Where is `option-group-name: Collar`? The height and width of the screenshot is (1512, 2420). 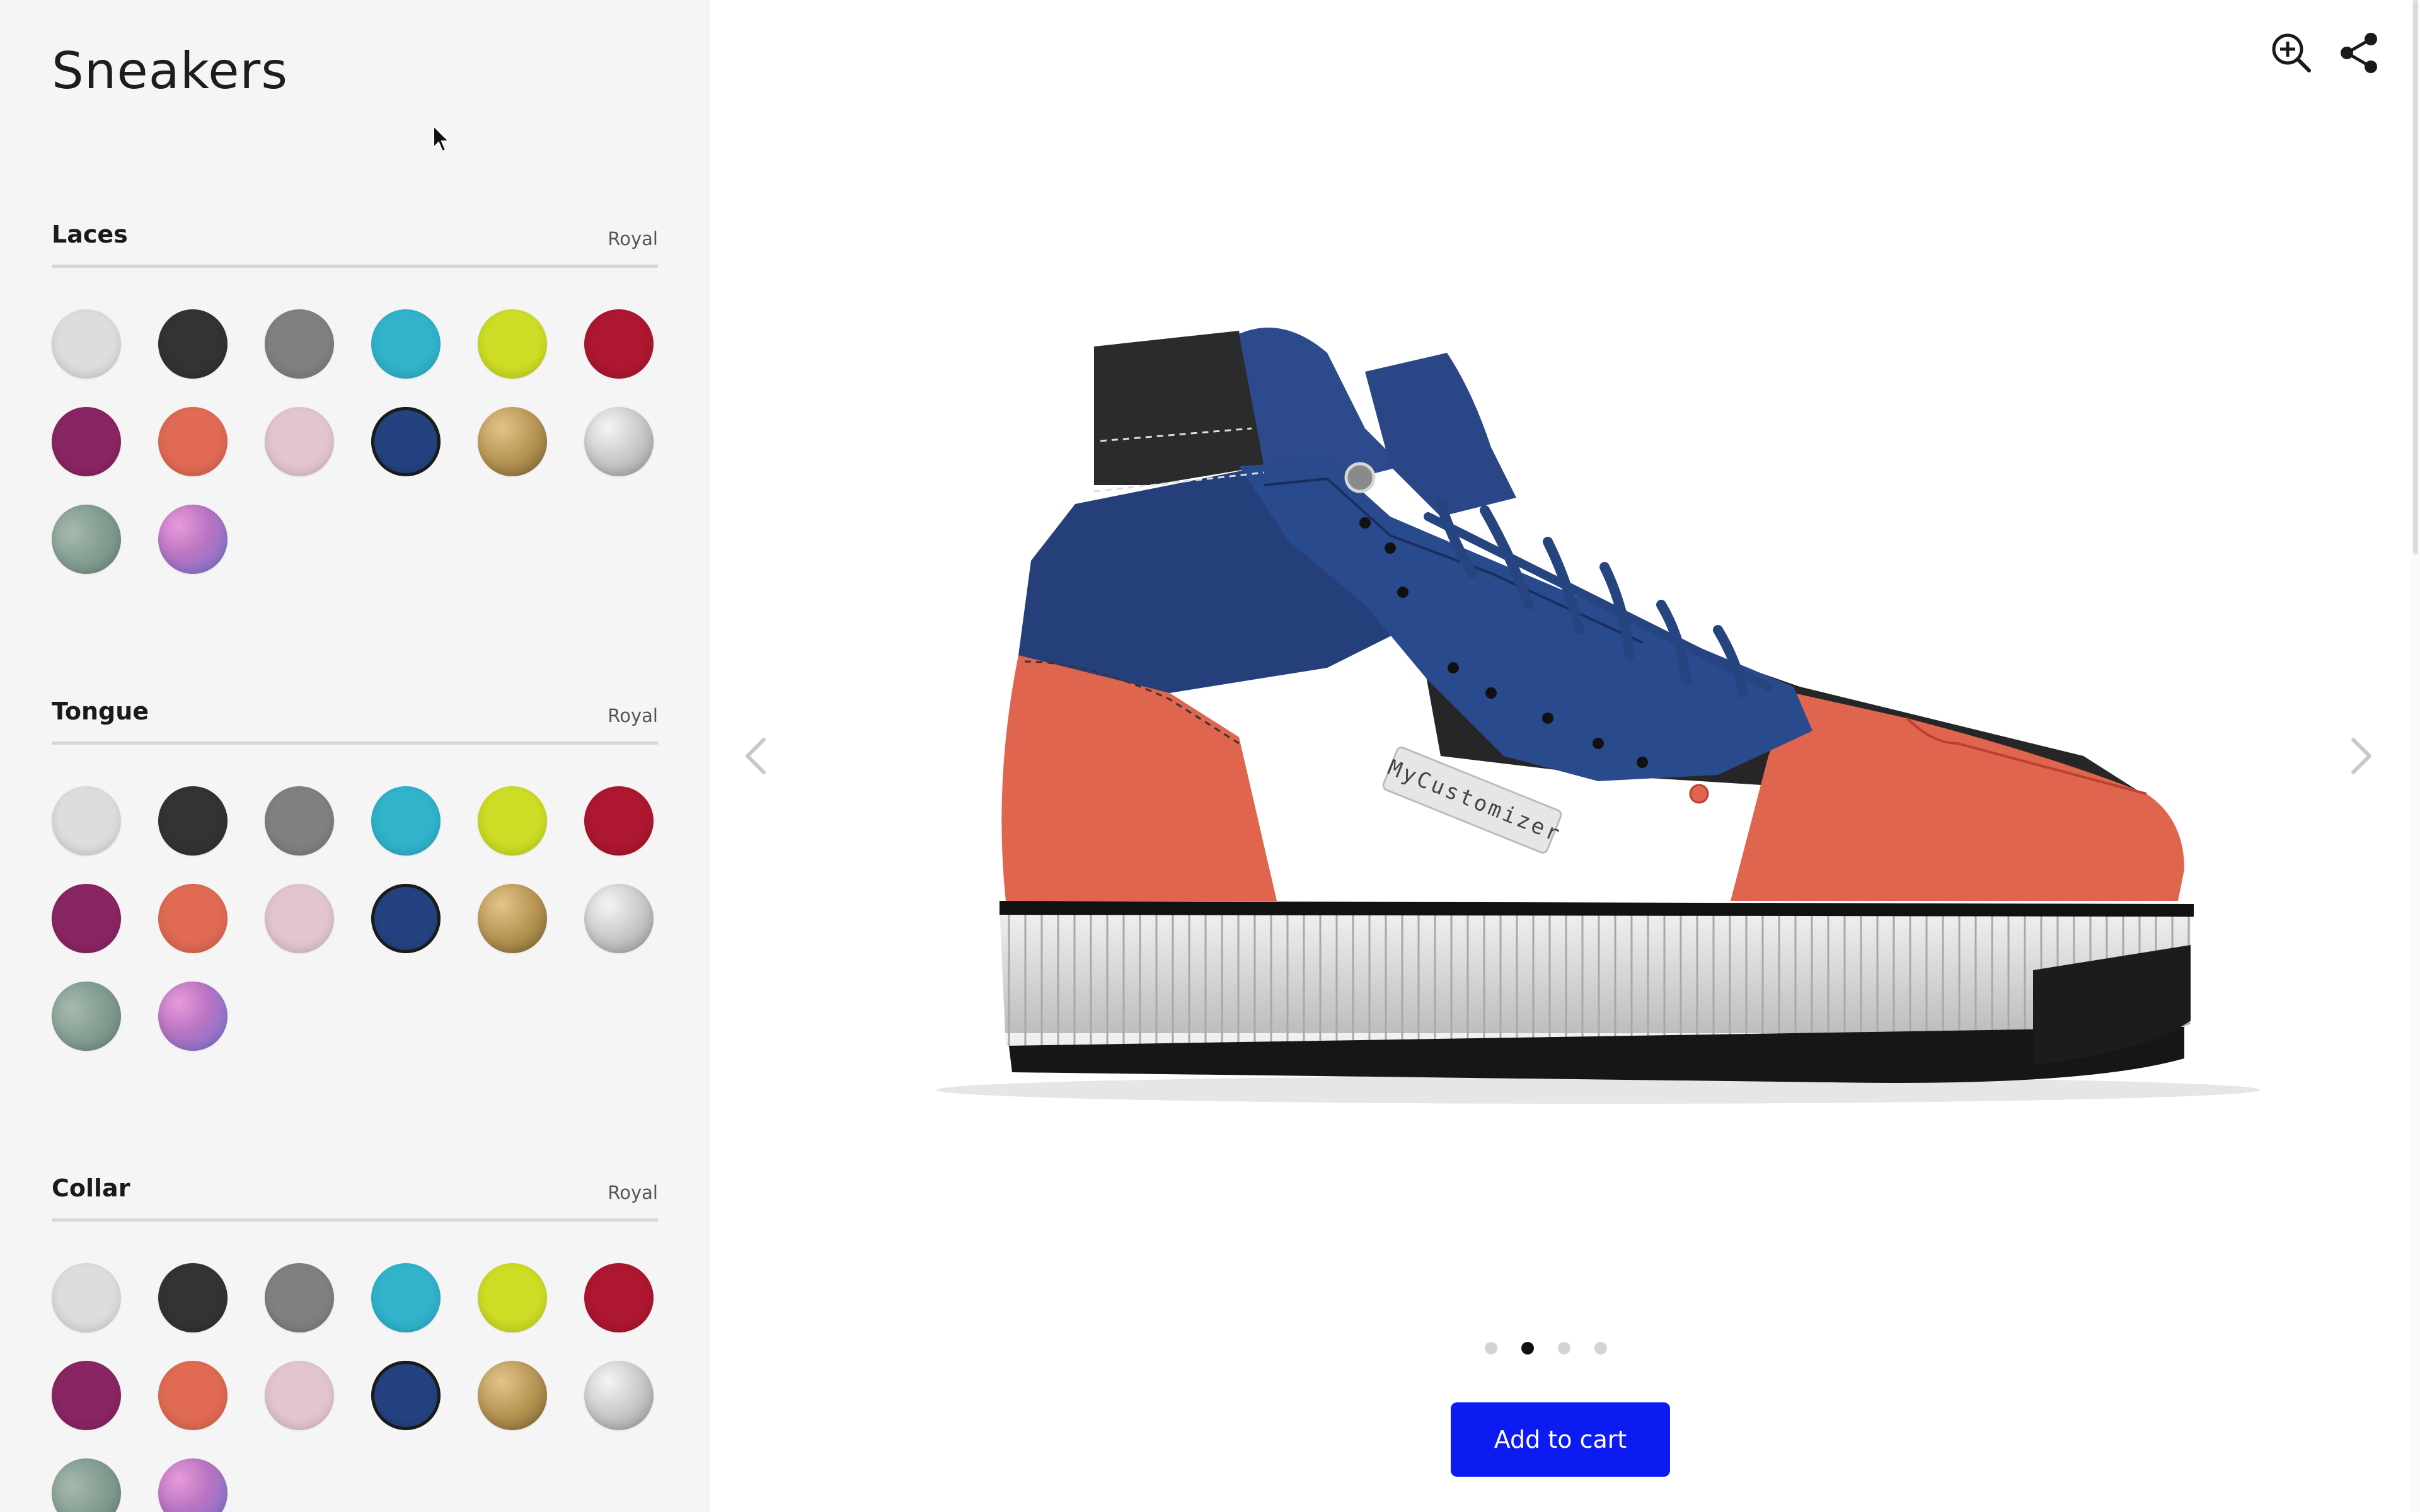
option-group-name: Collar is located at coordinates (91, 1188).